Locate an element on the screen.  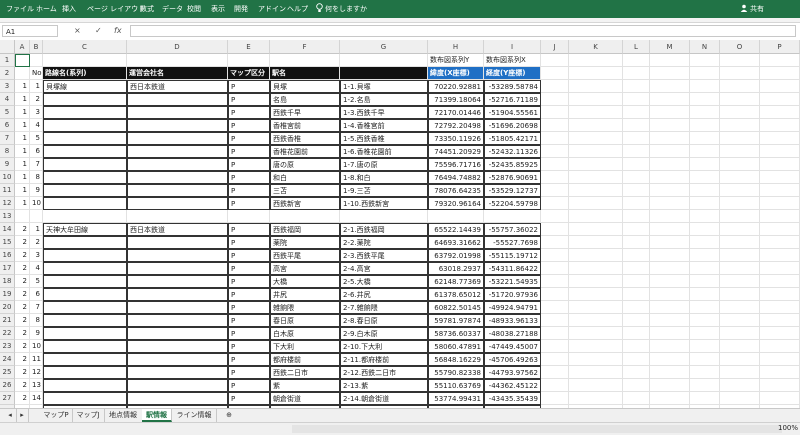
cell-h: 75596.71716 is located at coordinates (456, 164).